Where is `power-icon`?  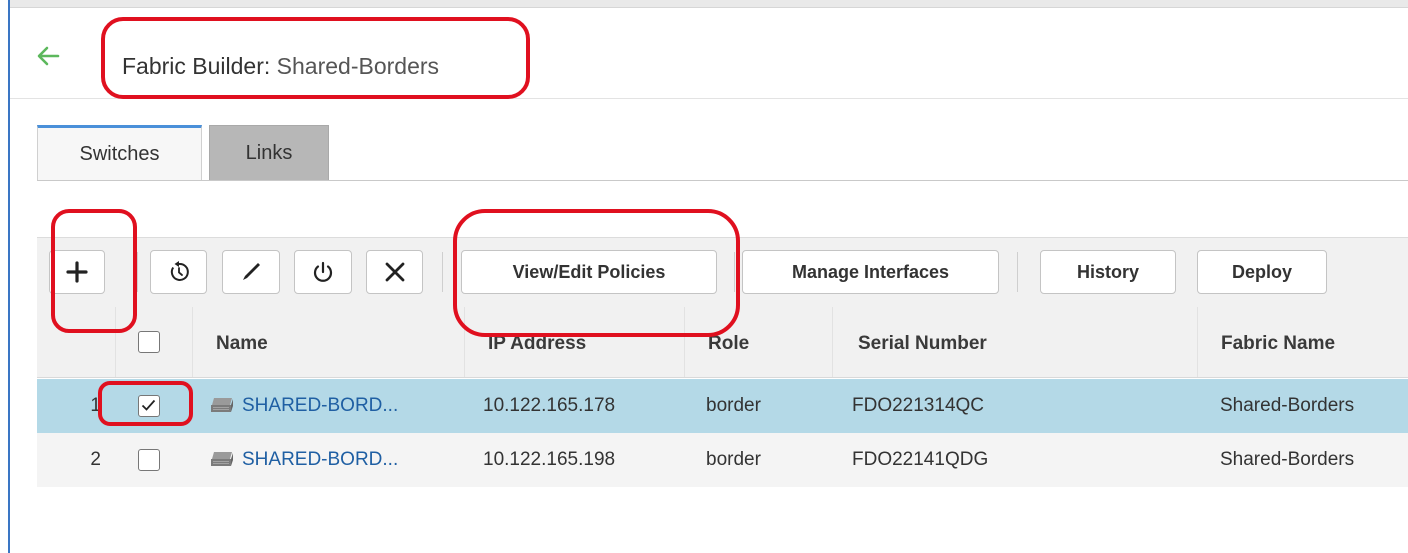 power-icon is located at coordinates (323, 271).